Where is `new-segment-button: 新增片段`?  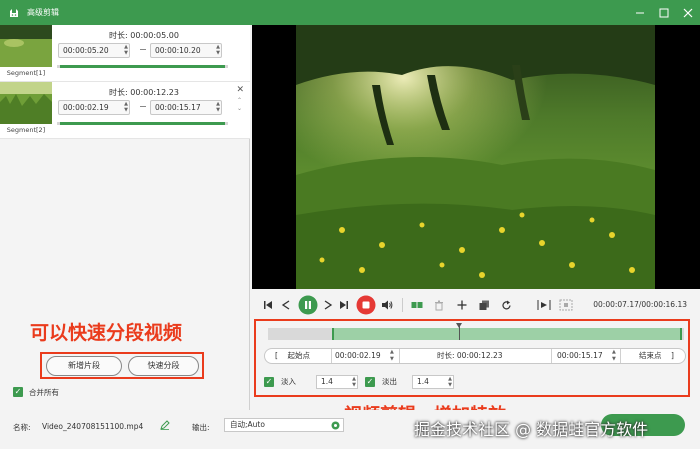
new-segment-button: 新增片段 is located at coordinates (84, 366).